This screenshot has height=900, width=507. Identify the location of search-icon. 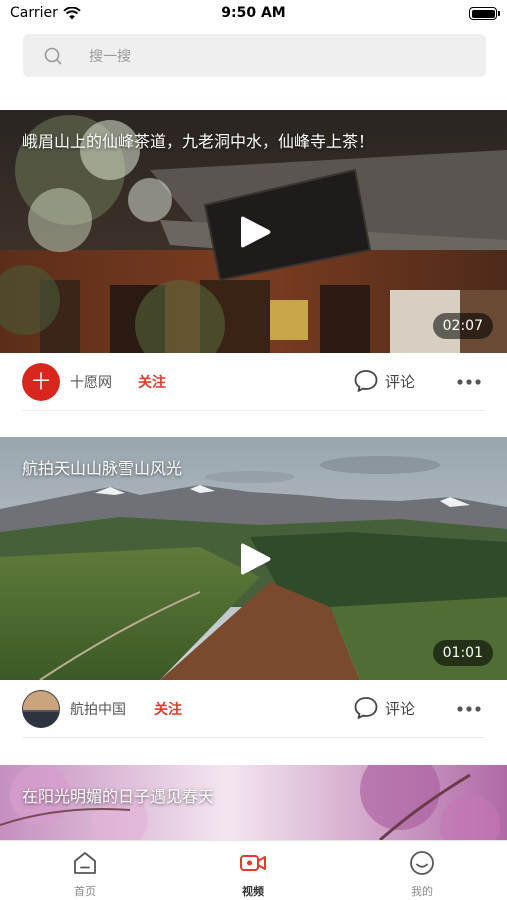
(53, 55).